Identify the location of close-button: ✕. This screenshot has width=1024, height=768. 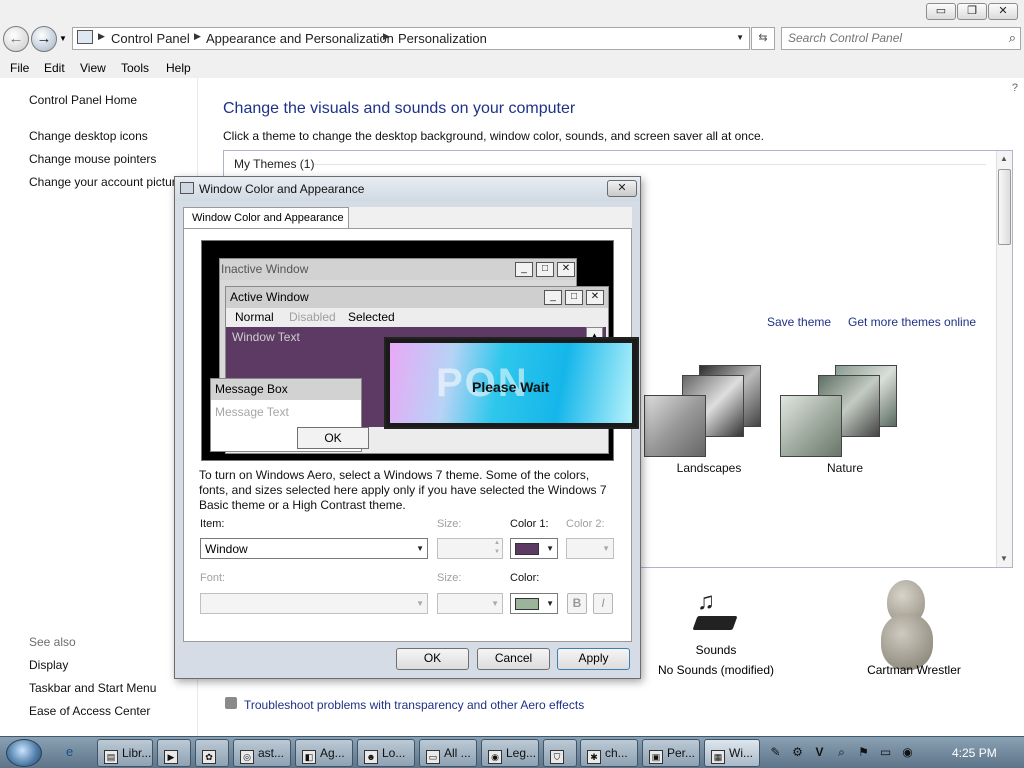
(1003, 11).